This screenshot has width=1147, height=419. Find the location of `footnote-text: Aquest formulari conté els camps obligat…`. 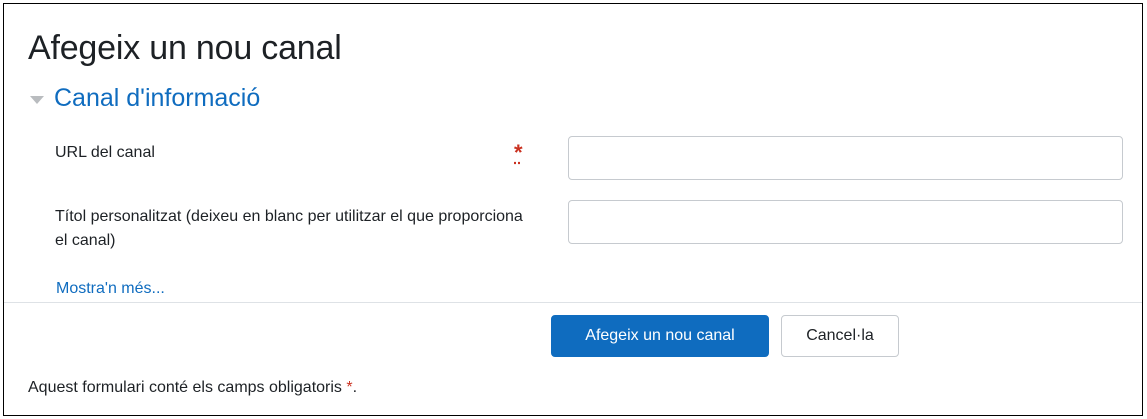

footnote-text: Aquest formulari conté els camps obligat… is located at coordinates (187, 387).